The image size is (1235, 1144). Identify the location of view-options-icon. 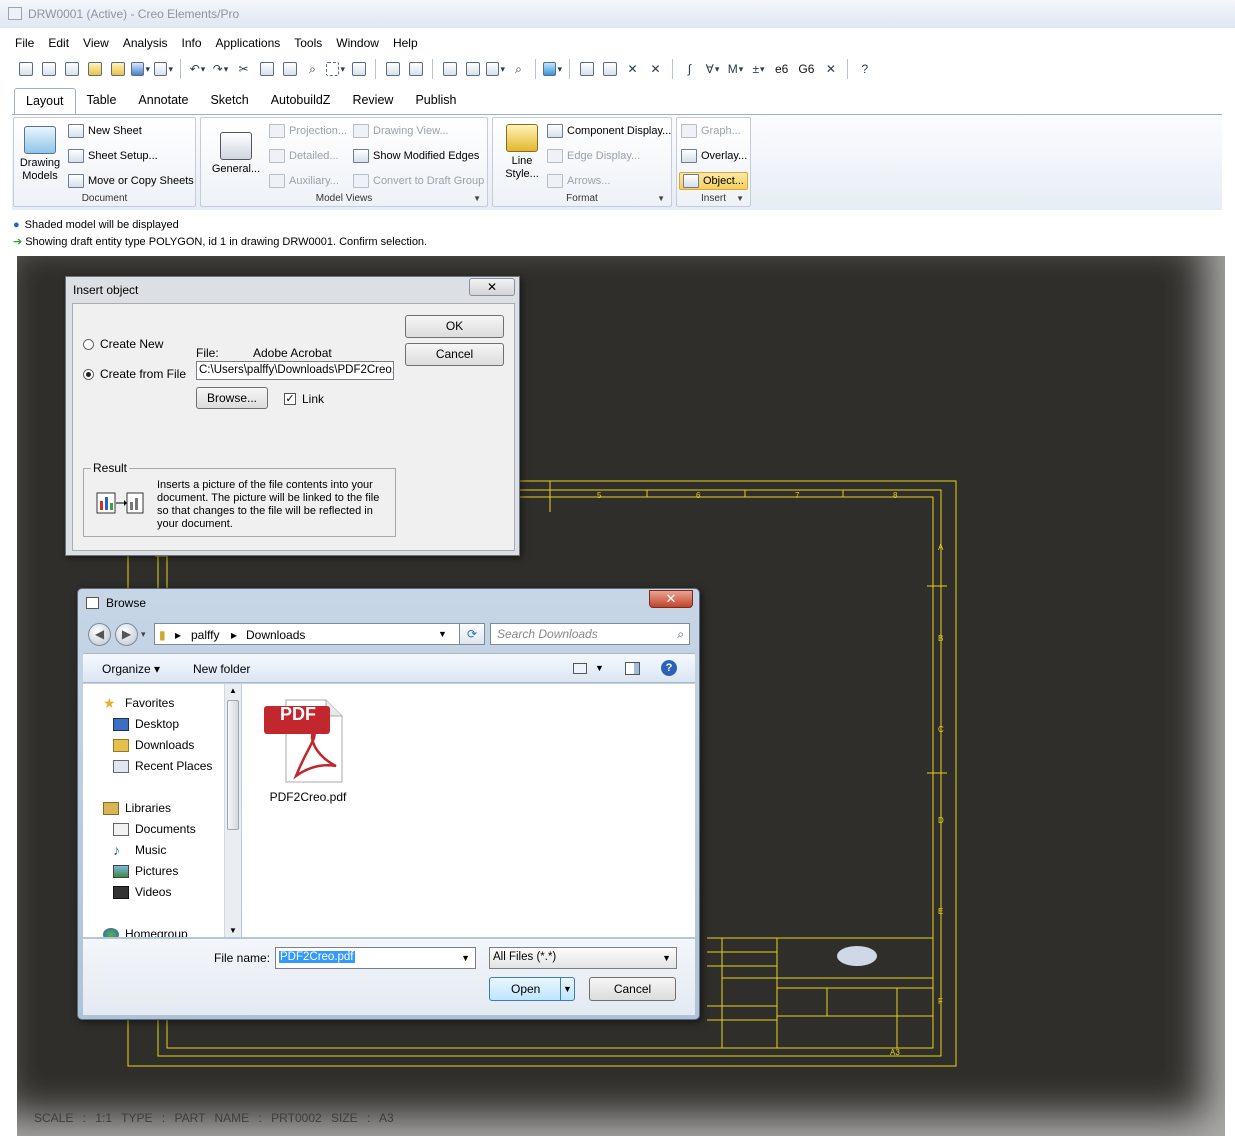
(580, 668).